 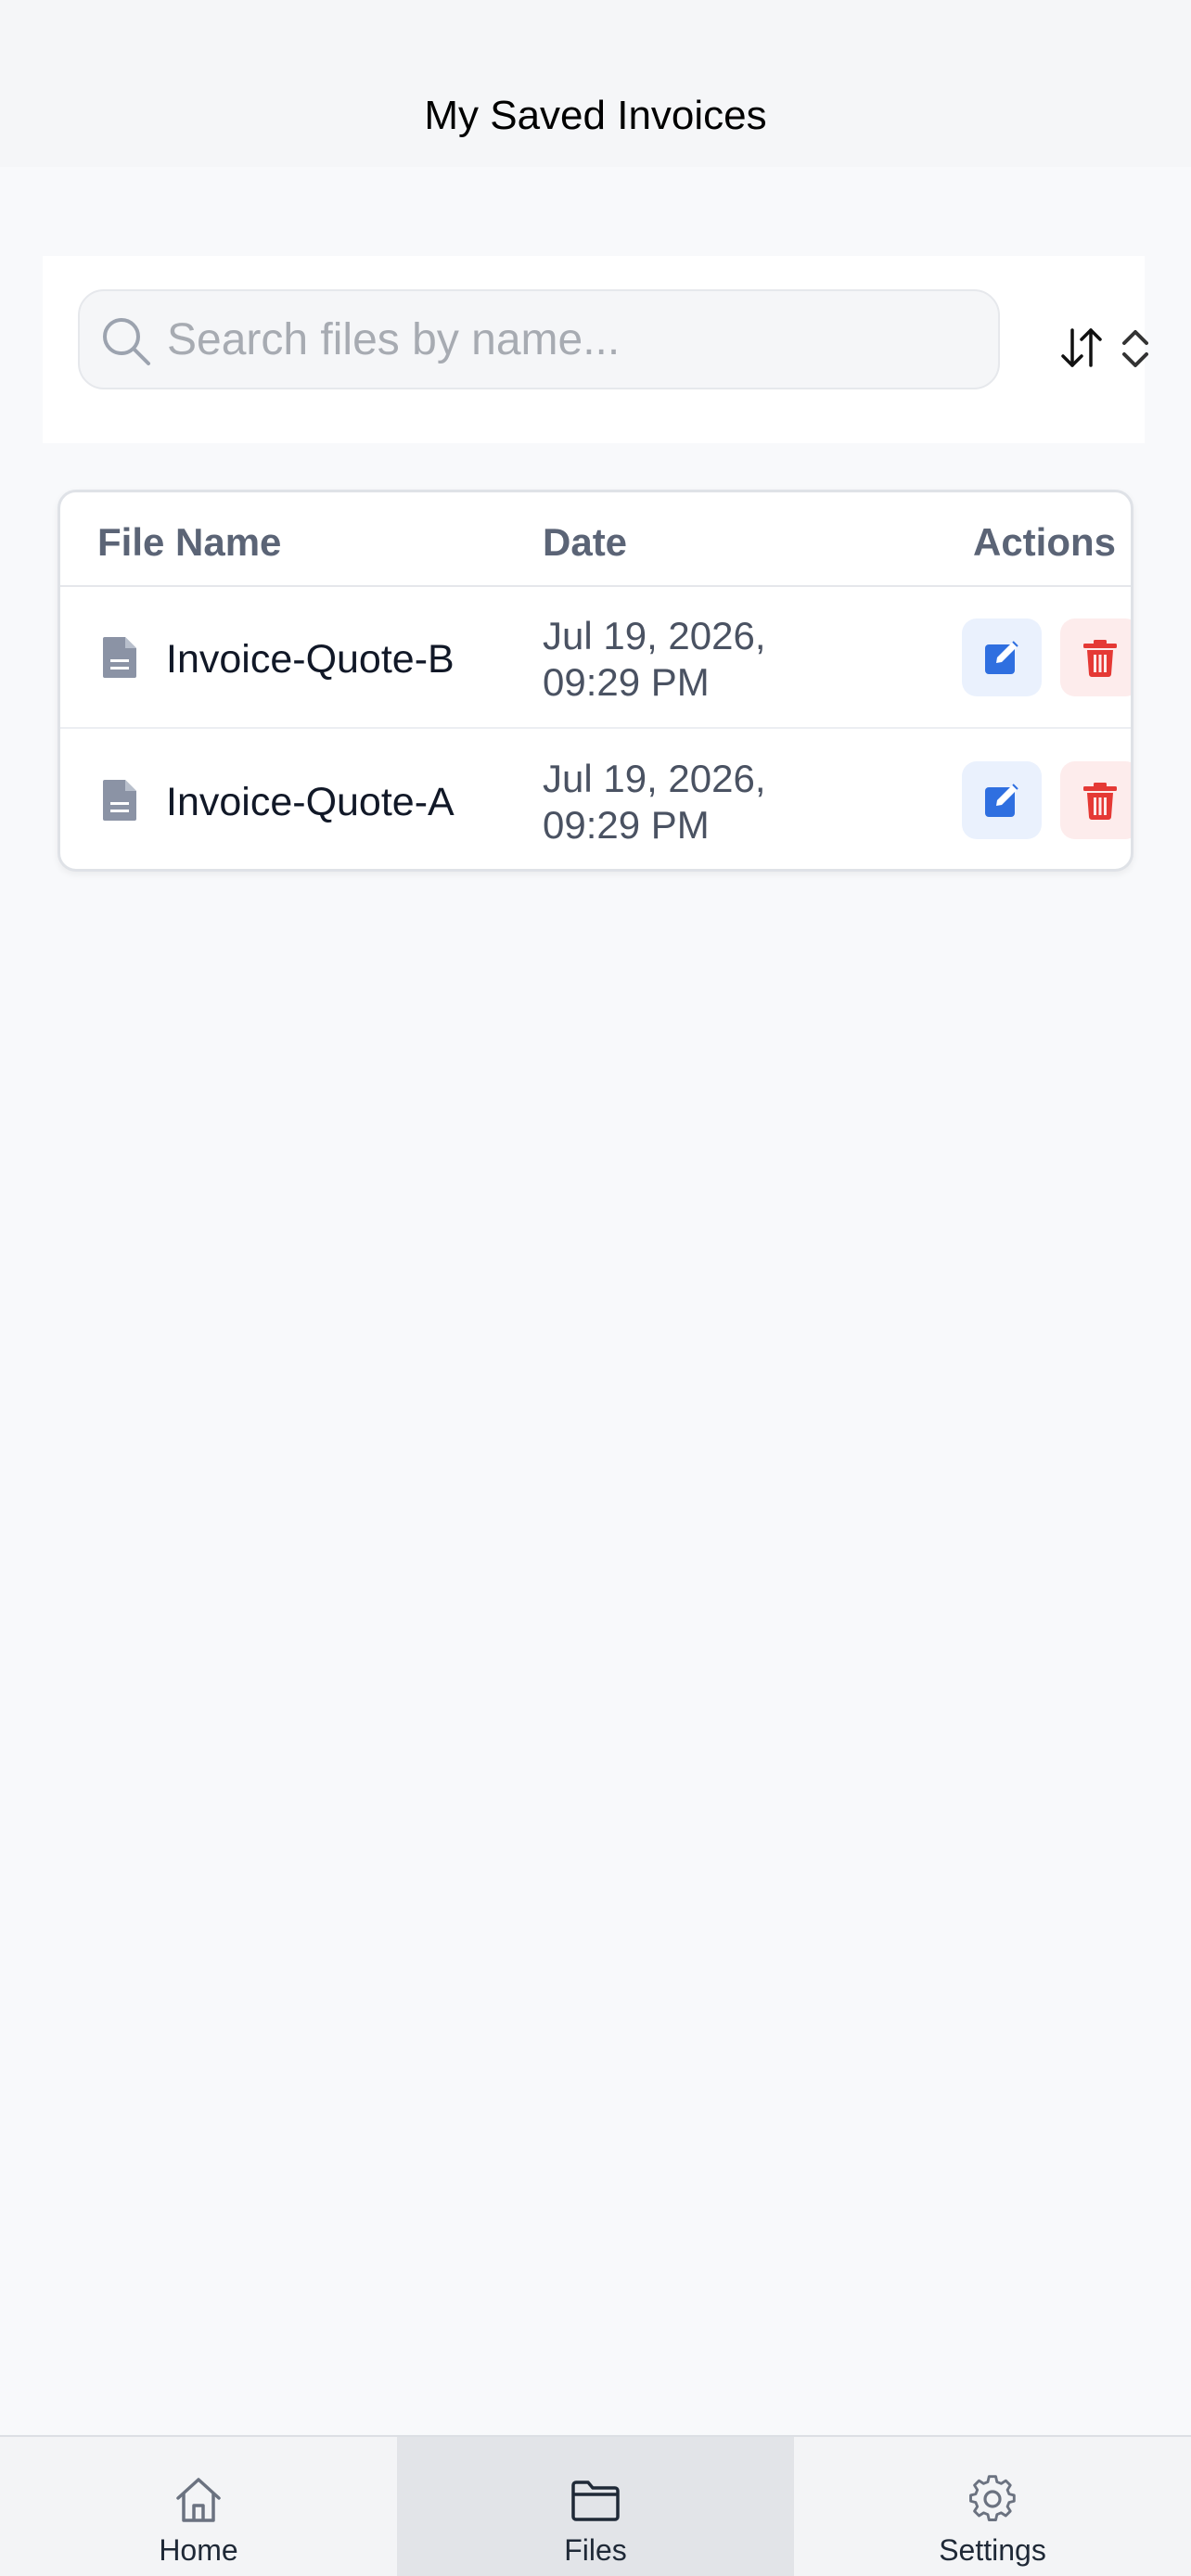 What do you see at coordinates (992, 2550) in the screenshot?
I see `nav-label: Settings` at bounding box center [992, 2550].